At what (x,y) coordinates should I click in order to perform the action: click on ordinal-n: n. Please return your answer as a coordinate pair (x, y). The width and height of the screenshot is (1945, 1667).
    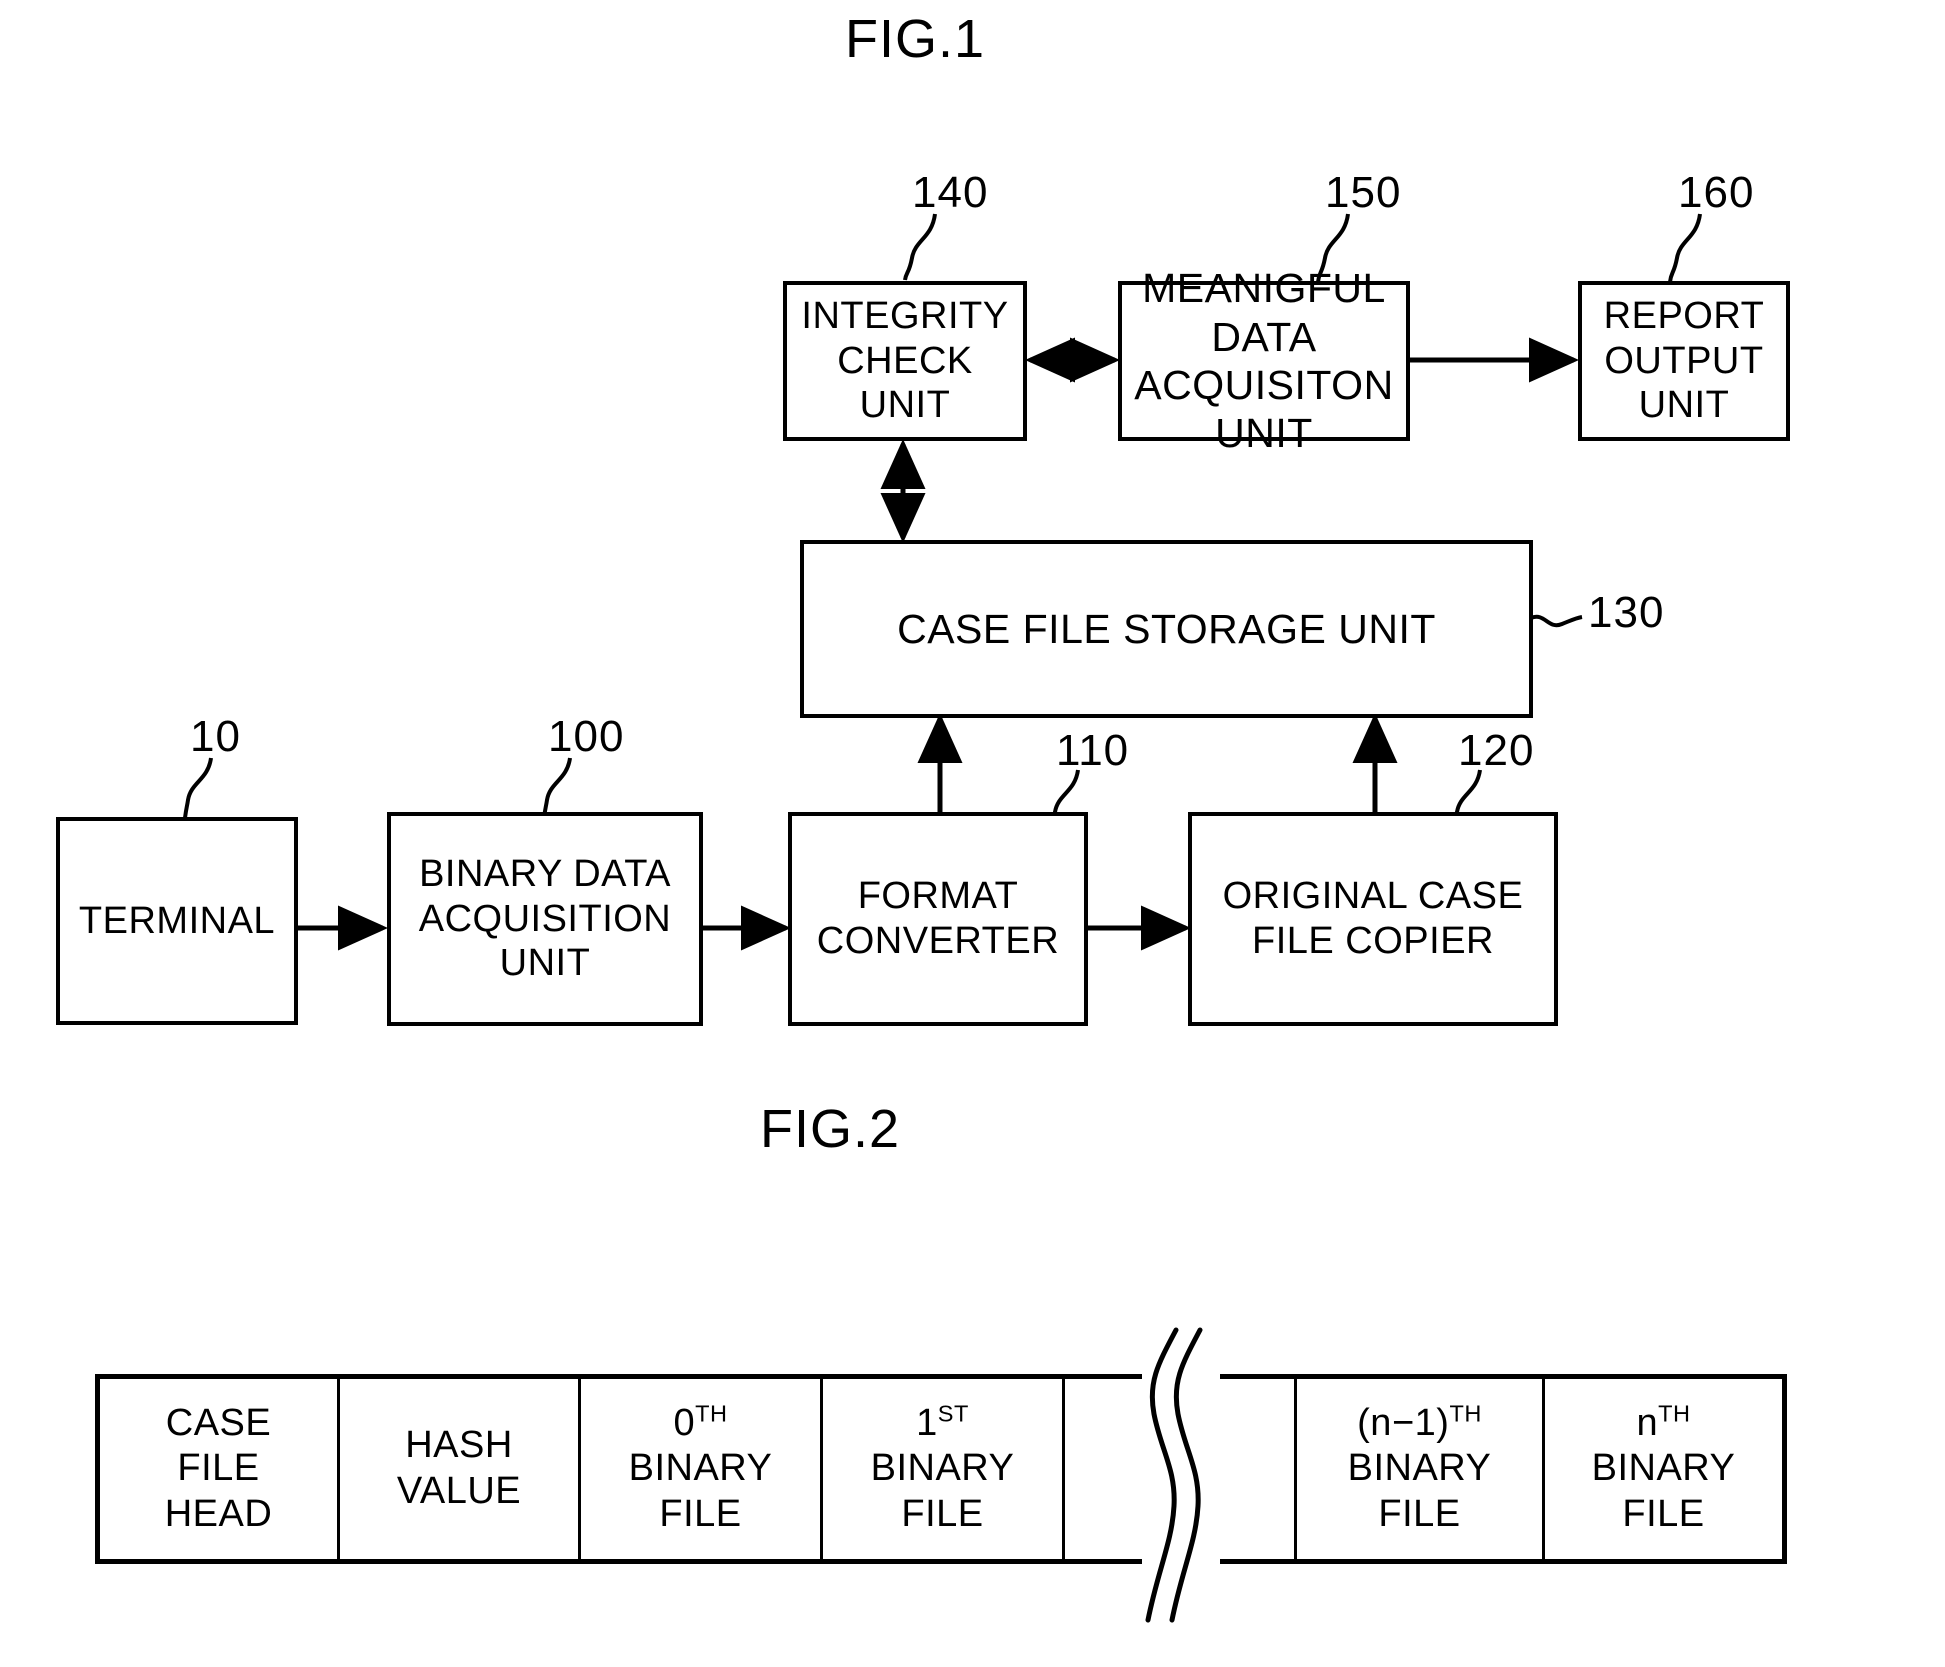
    Looking at the image, I should click on (1647, 1422).